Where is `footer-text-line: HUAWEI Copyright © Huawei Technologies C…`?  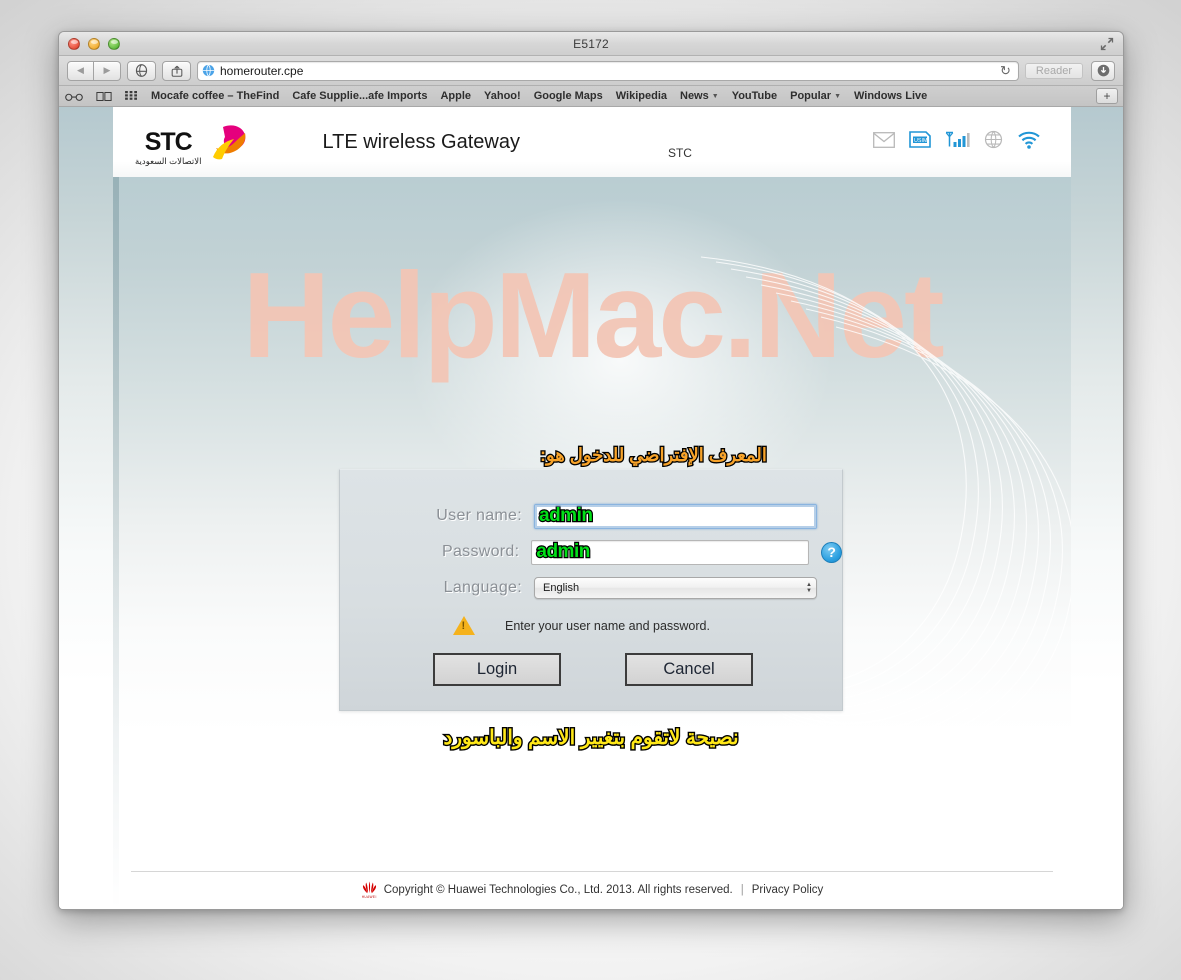
footer-text-line: HUAWEI Copyright © Huawei Technologies C… is located at coordinates (592, 890).